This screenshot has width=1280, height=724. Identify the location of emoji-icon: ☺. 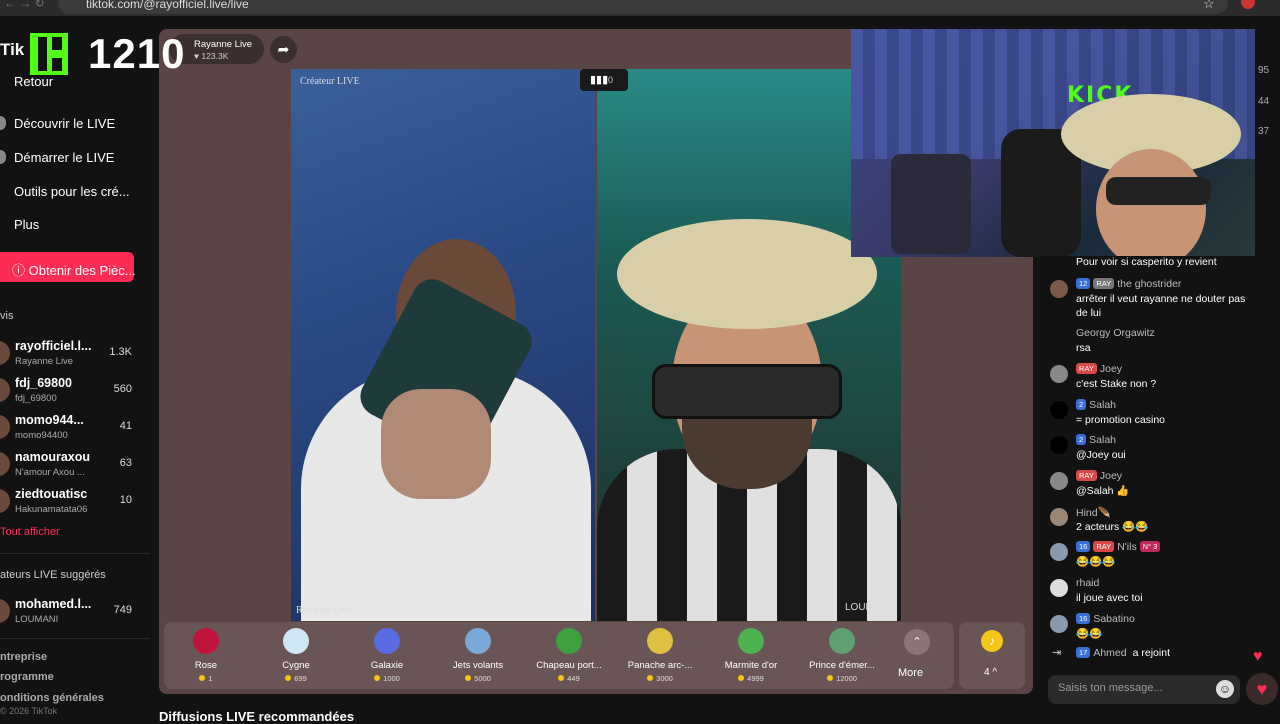
(1225, 689).